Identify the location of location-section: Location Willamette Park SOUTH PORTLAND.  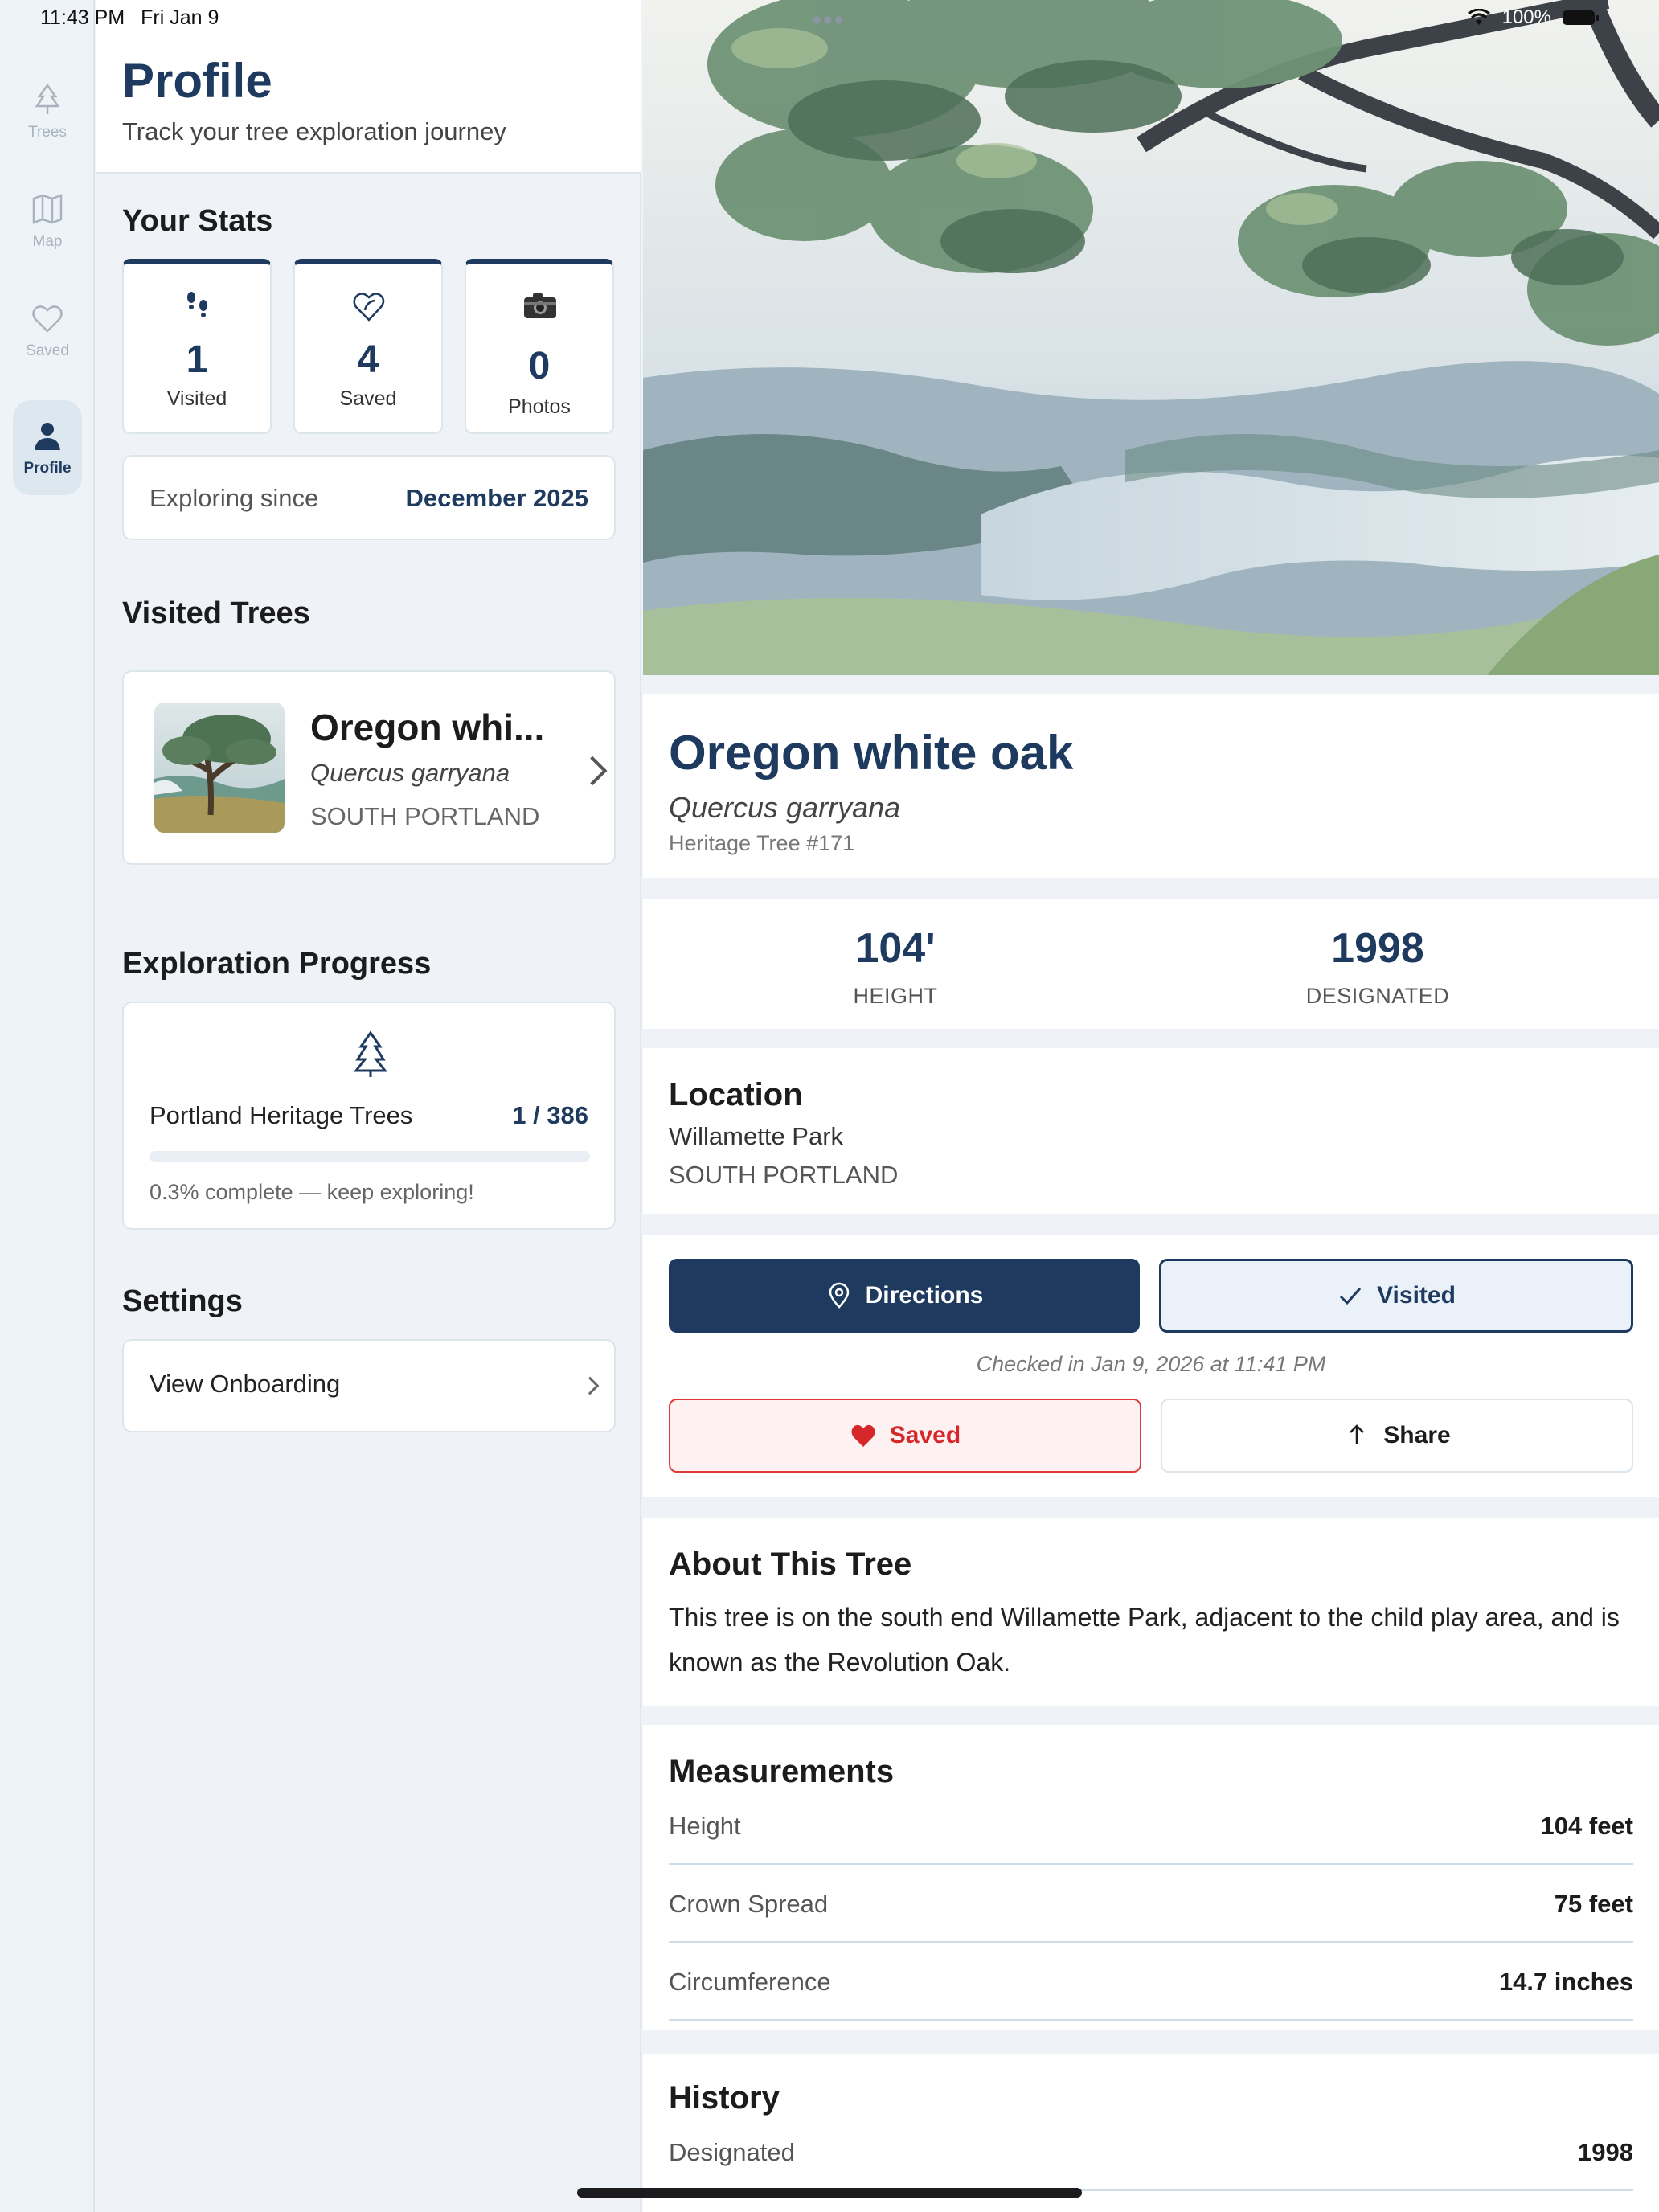
(1151, 1131).